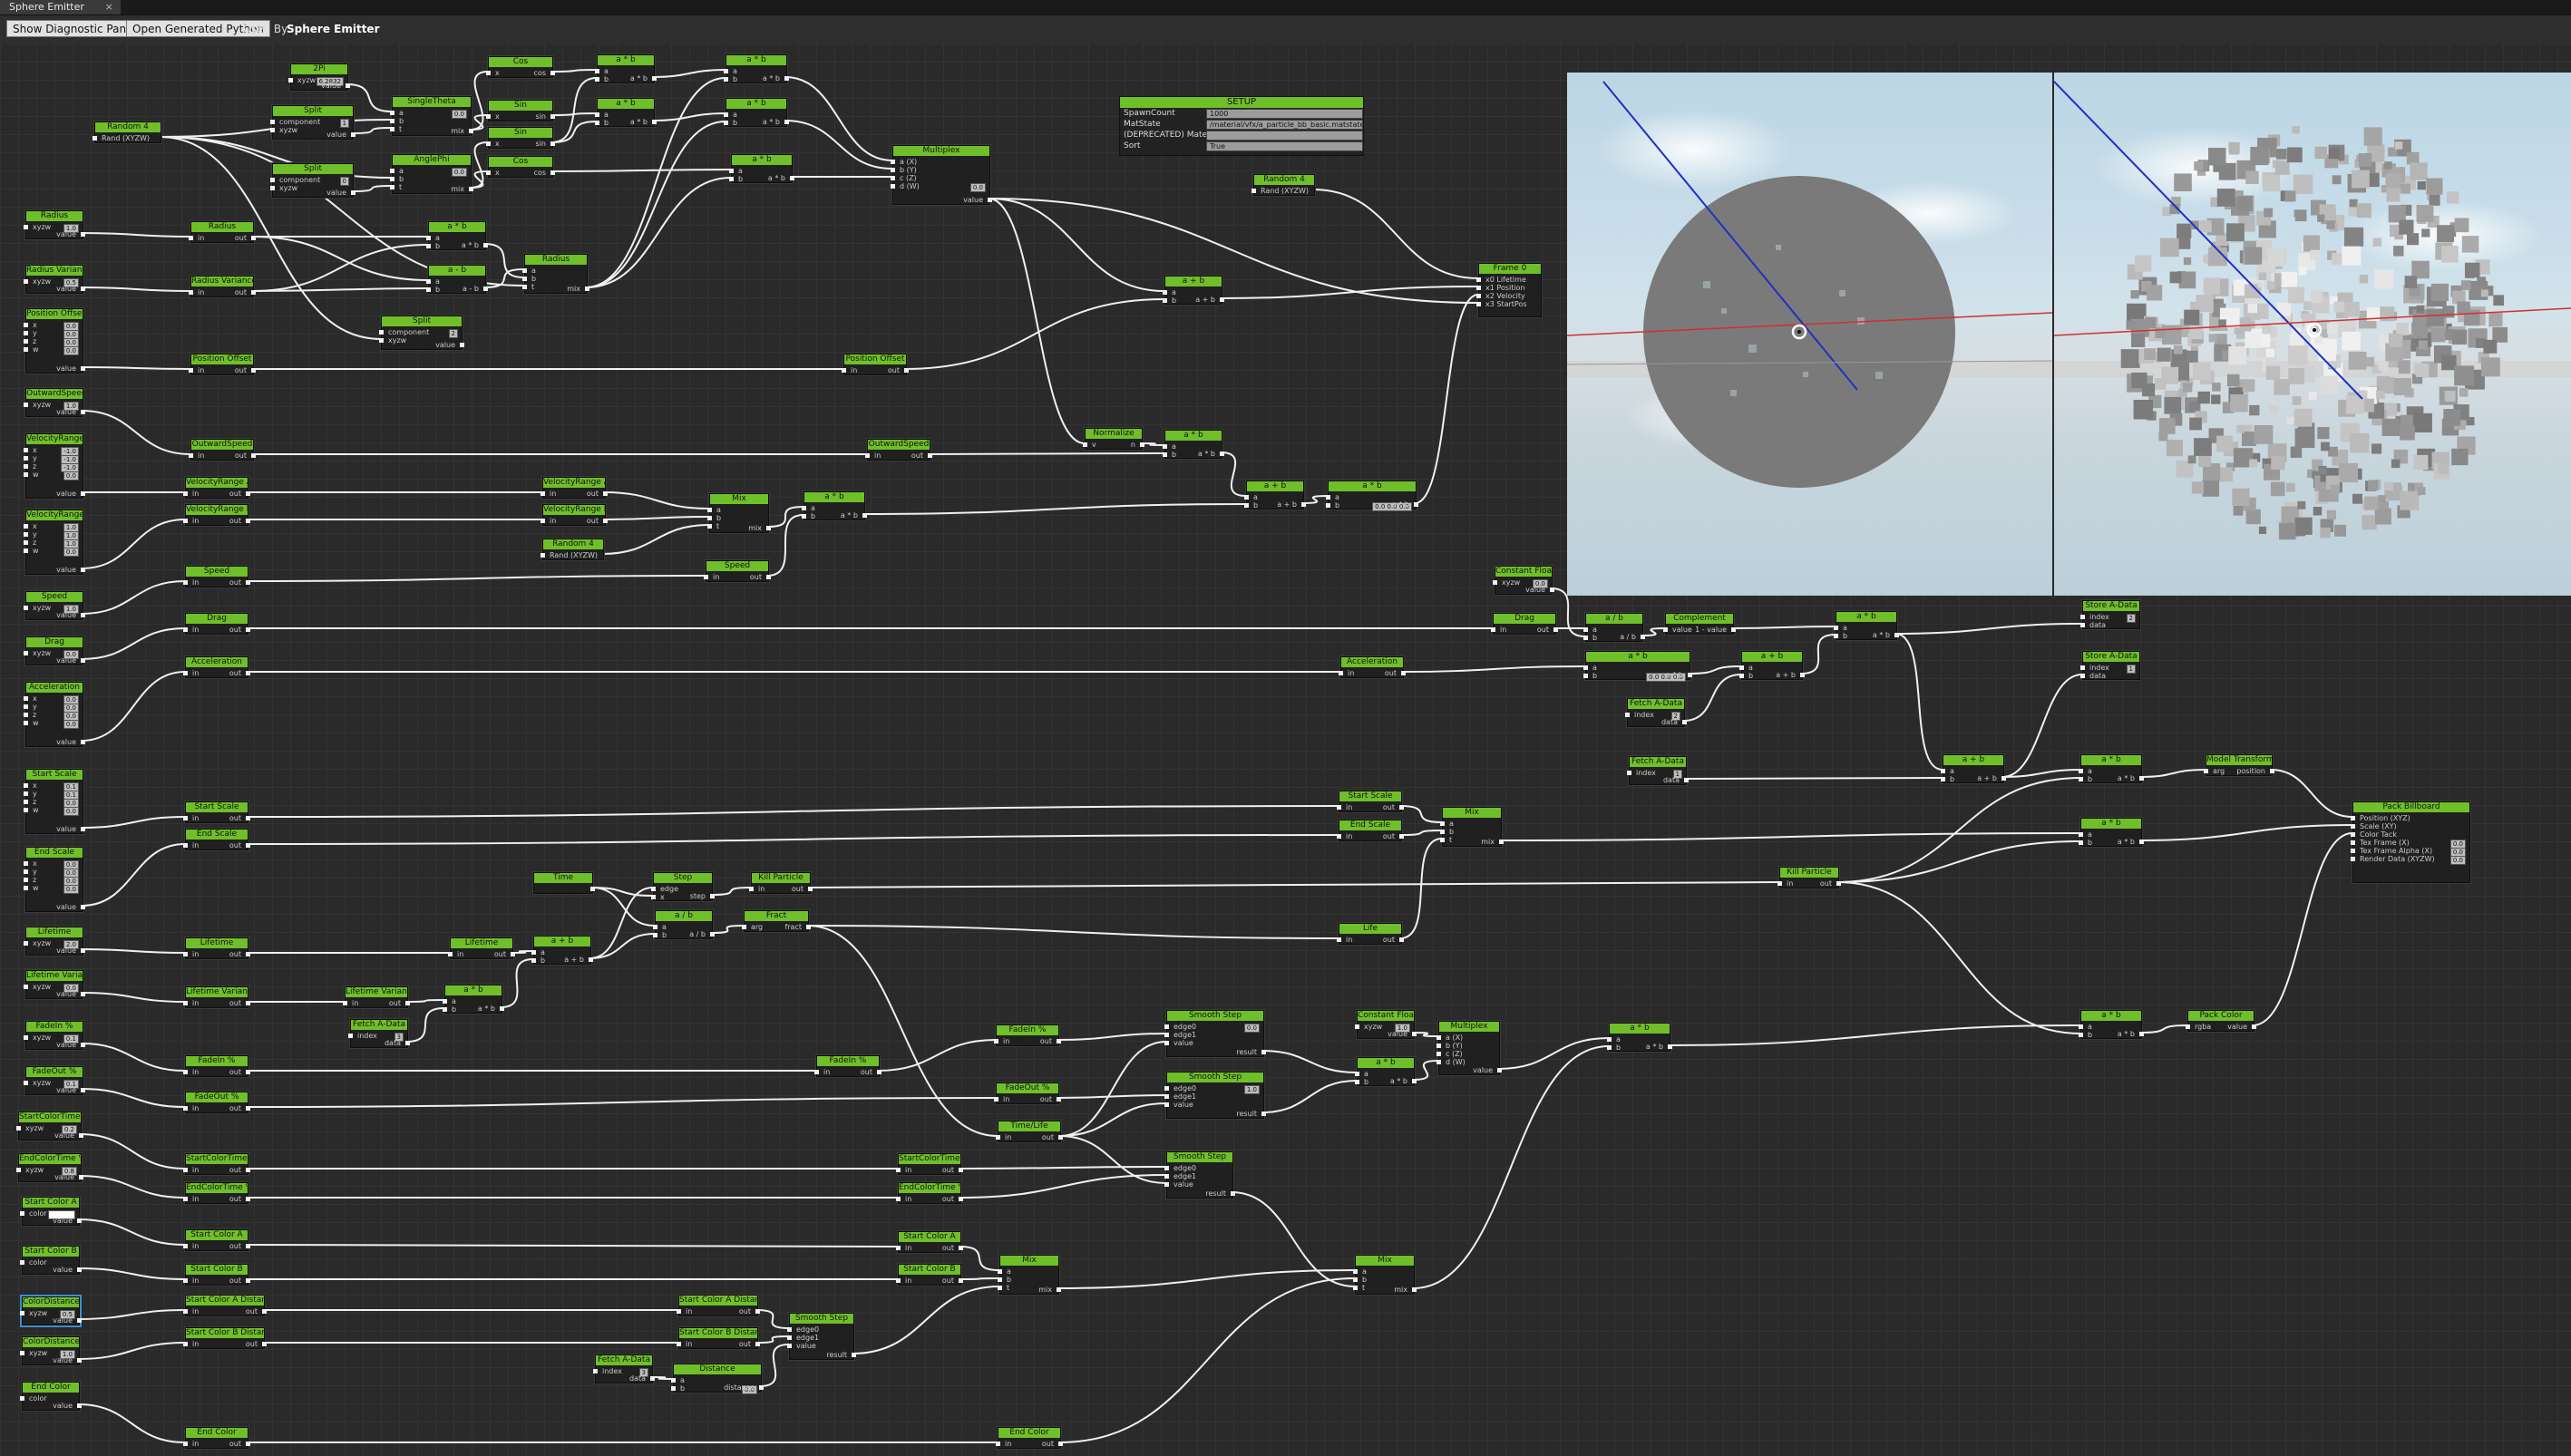  Describe the element at coordinates (929, 1275) in the screenshot. I see `node-scb-out: Start Color Bin out` at that location.